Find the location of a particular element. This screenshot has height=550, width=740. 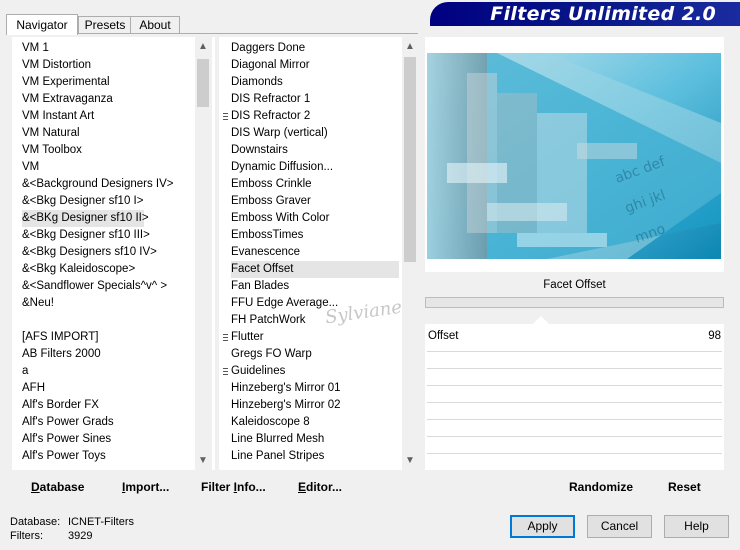

filter-scroll-thumb is located at coordinates (410, 159).